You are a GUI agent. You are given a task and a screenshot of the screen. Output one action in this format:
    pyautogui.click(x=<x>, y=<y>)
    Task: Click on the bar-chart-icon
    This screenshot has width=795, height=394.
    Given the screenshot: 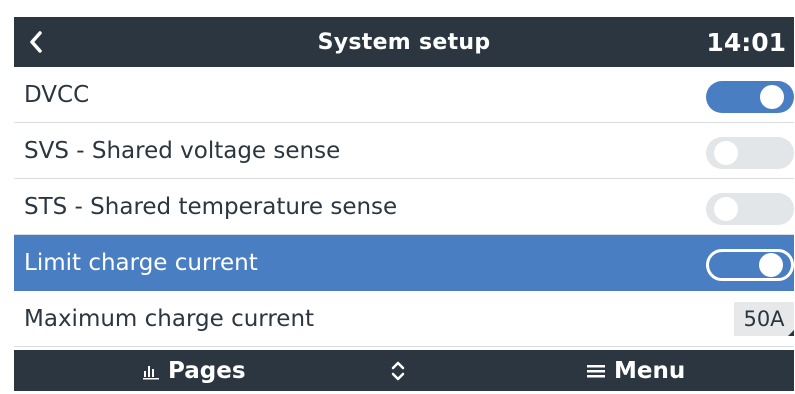 What is the action you would take?
    pyautogui.click(x=151, y=372)
    